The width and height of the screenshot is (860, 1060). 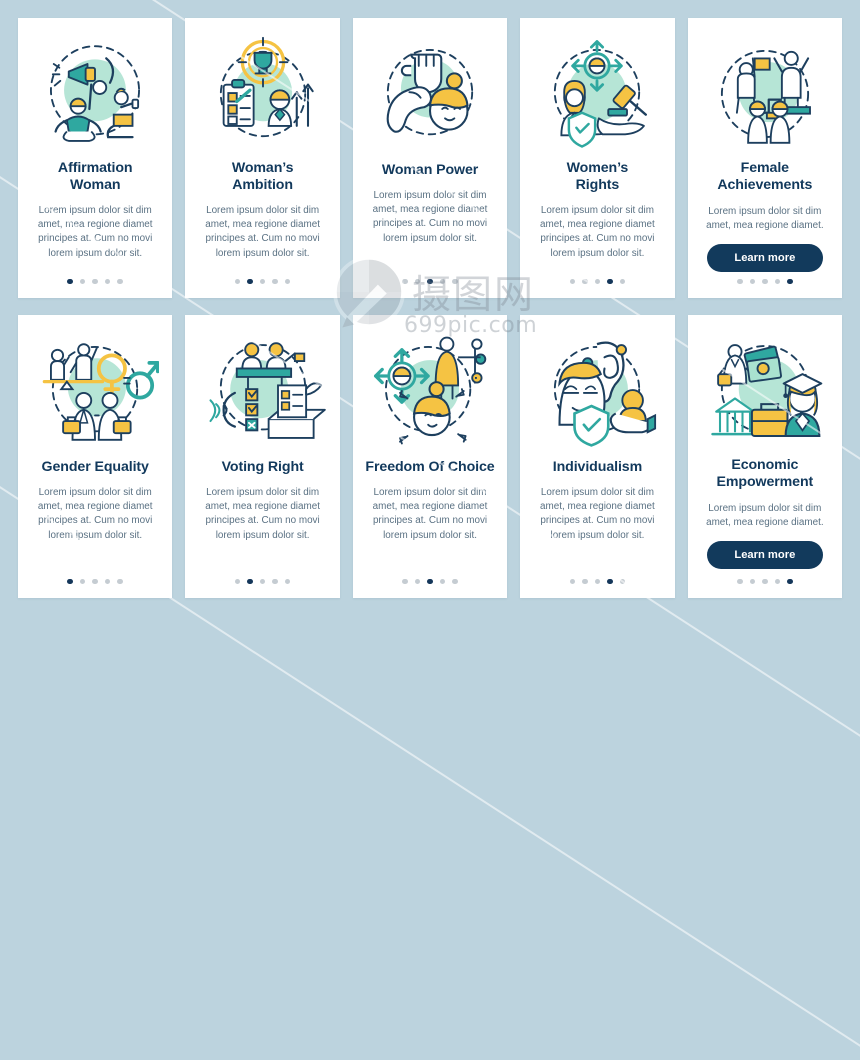 I want to click on card-title: Woman Power, so click(x=430, y=170).